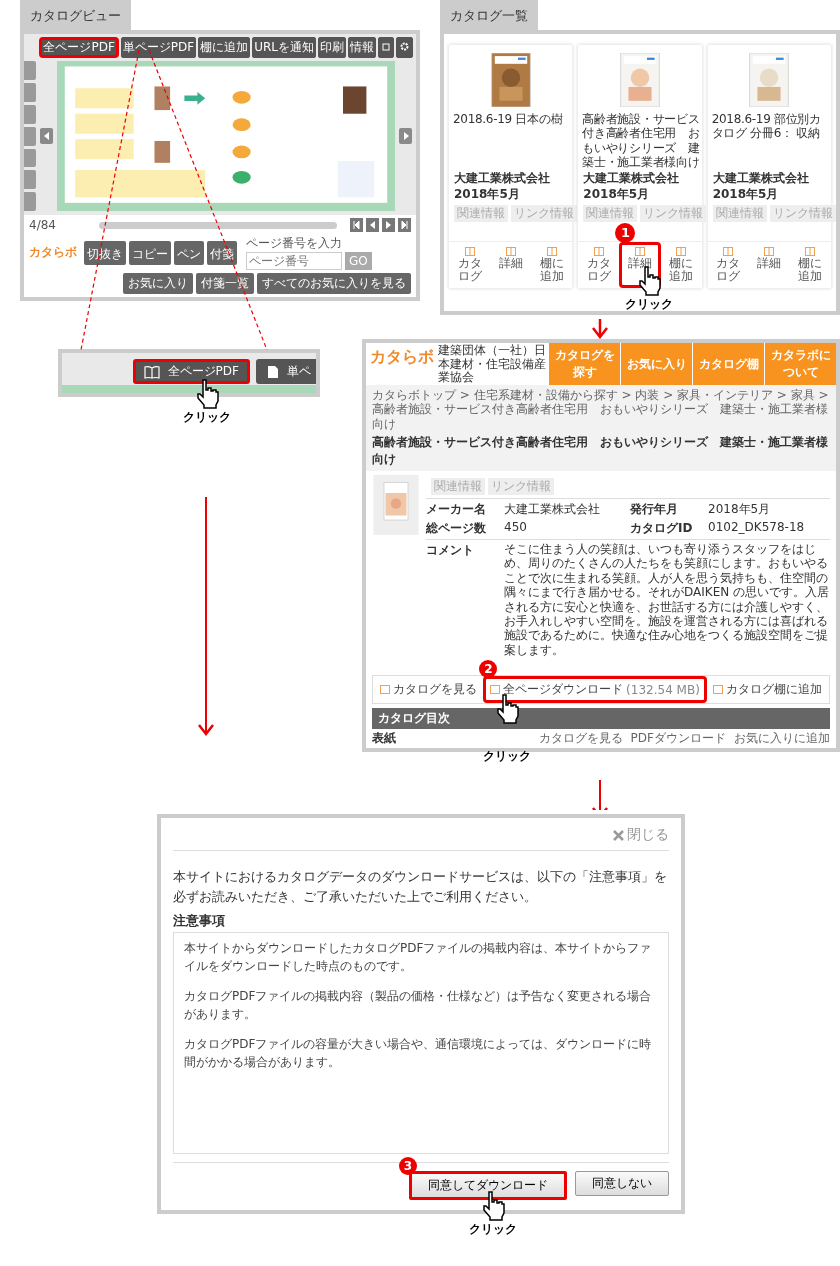 This screenshot has height=1266, width=840. Describe the element at coordinates (492, 364) in the screenshot. I see `organization-name: 建築団体（一社）日本建材・住宅設備産業協会` at that location.